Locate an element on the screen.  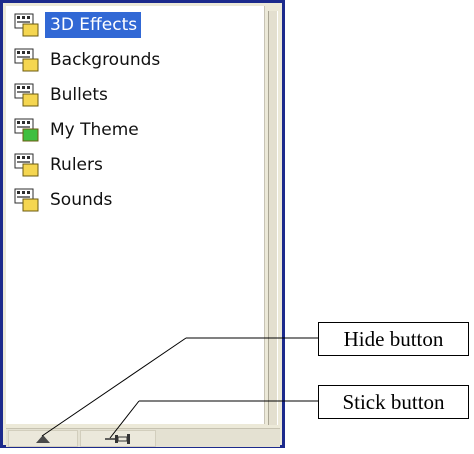
hide-callout-leader is located at coordinates (114, 387).